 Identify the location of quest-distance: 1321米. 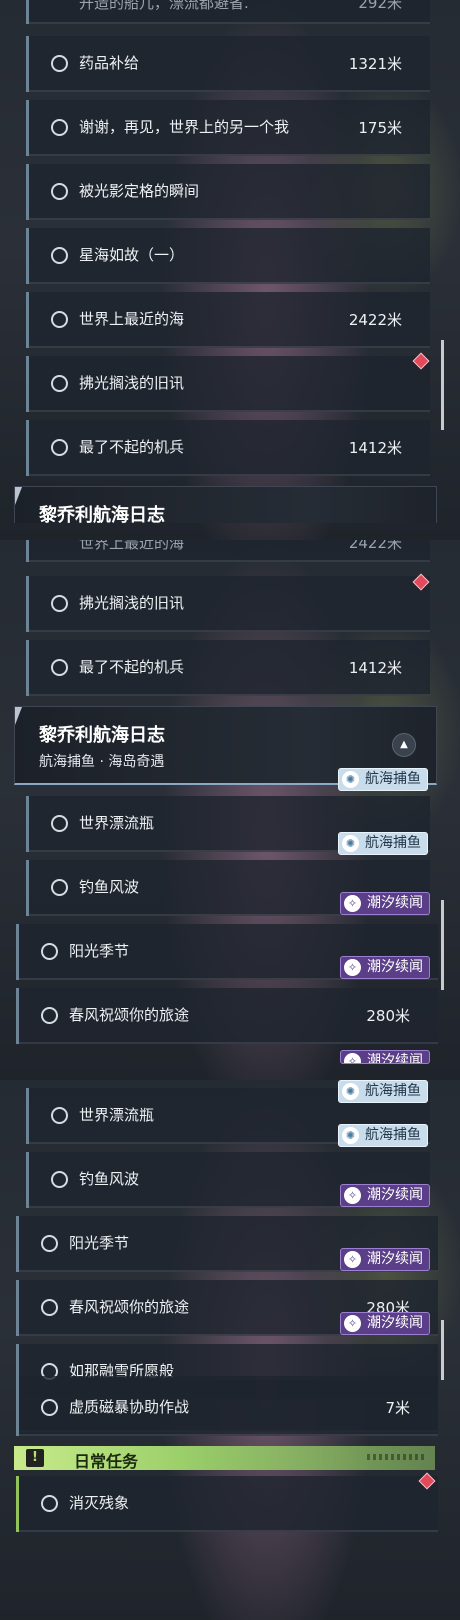
(375, 64).